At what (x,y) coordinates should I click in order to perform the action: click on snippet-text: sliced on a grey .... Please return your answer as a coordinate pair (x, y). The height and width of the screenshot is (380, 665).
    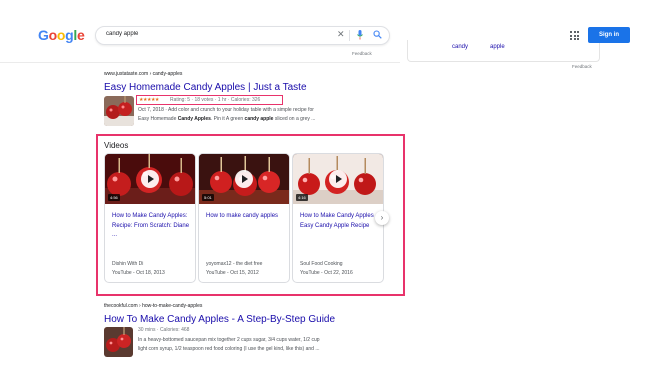
    Looking at the image, I should click on (294, 119).